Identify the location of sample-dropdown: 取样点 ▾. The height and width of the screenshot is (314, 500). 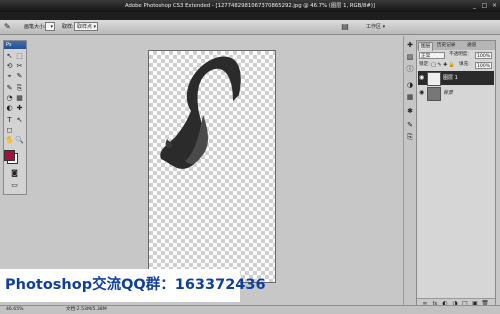
(86, 26).